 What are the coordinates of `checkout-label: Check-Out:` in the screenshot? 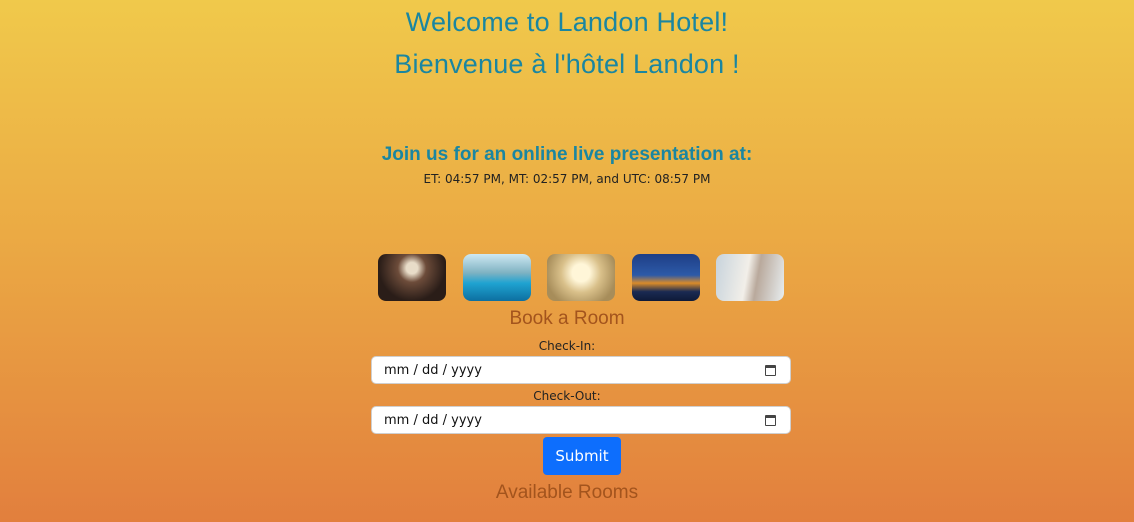 It's located at (567, 396).